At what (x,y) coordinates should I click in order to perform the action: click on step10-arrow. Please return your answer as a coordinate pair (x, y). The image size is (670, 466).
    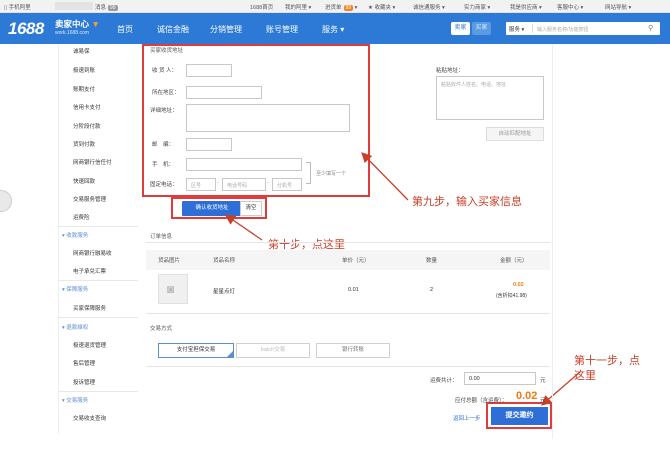
    Looking at the image, I should click on (243, 227).